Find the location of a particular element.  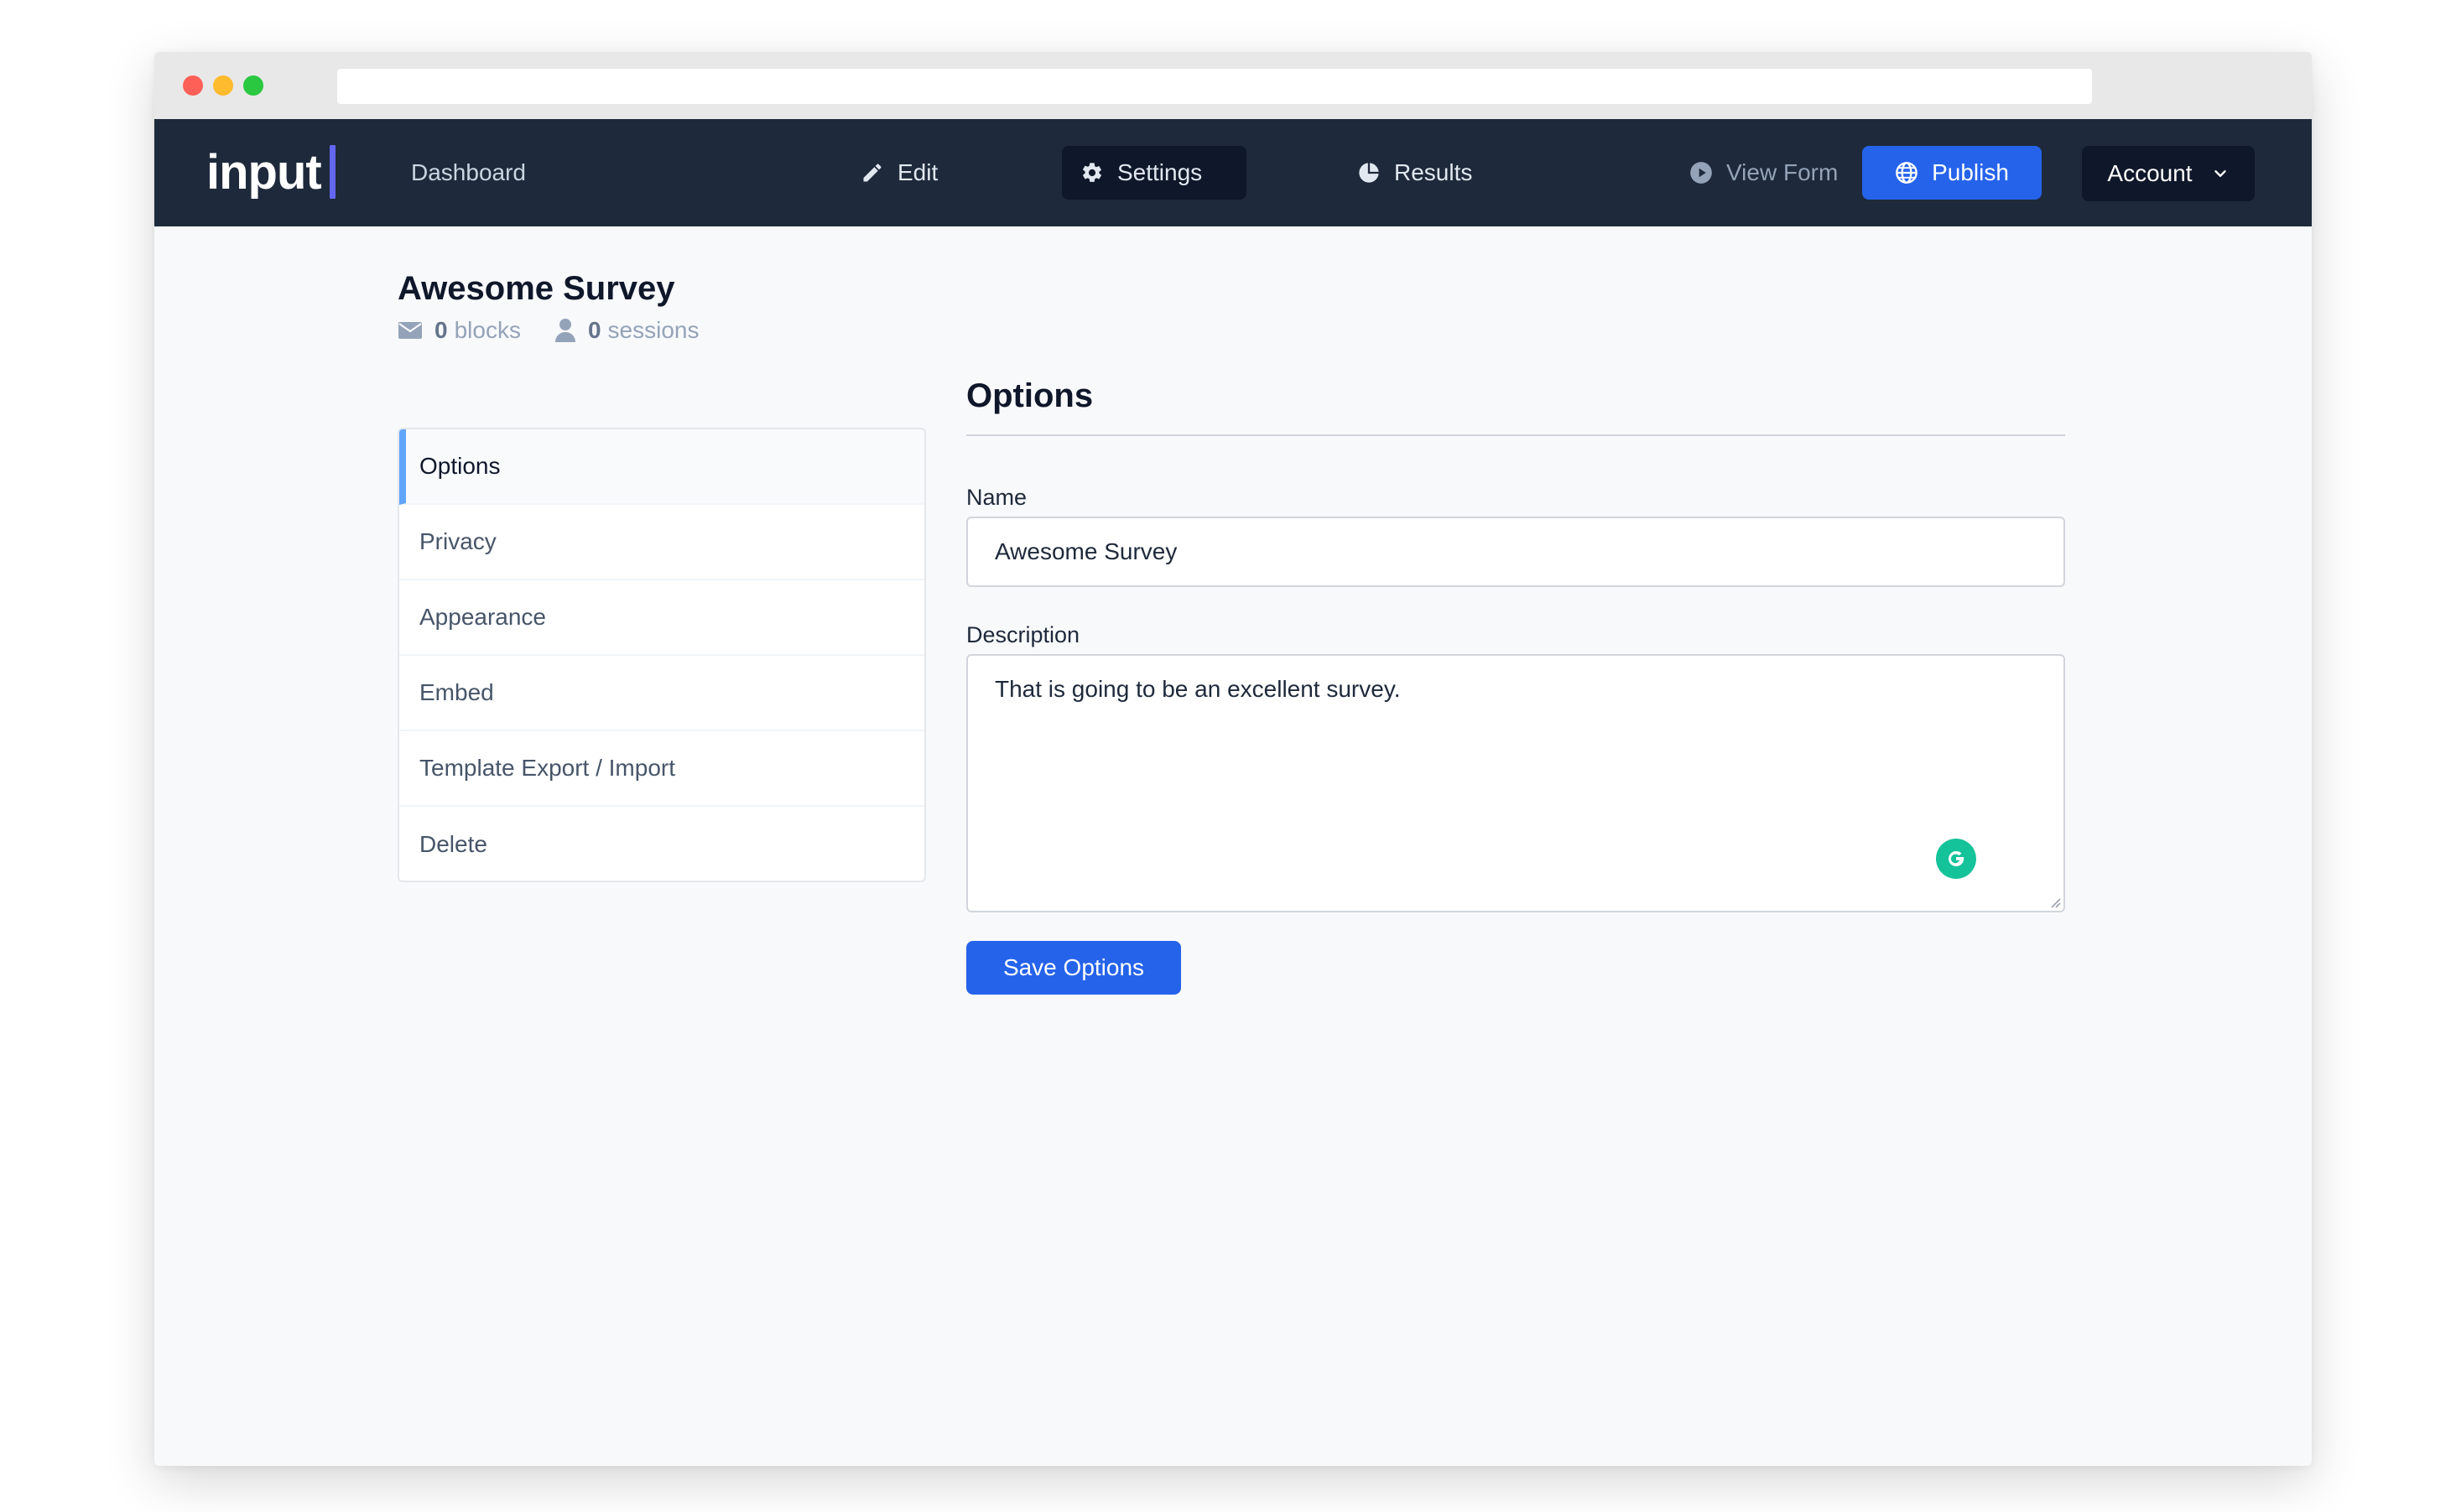

browser-chrome is located at coordinates (1233, 85).